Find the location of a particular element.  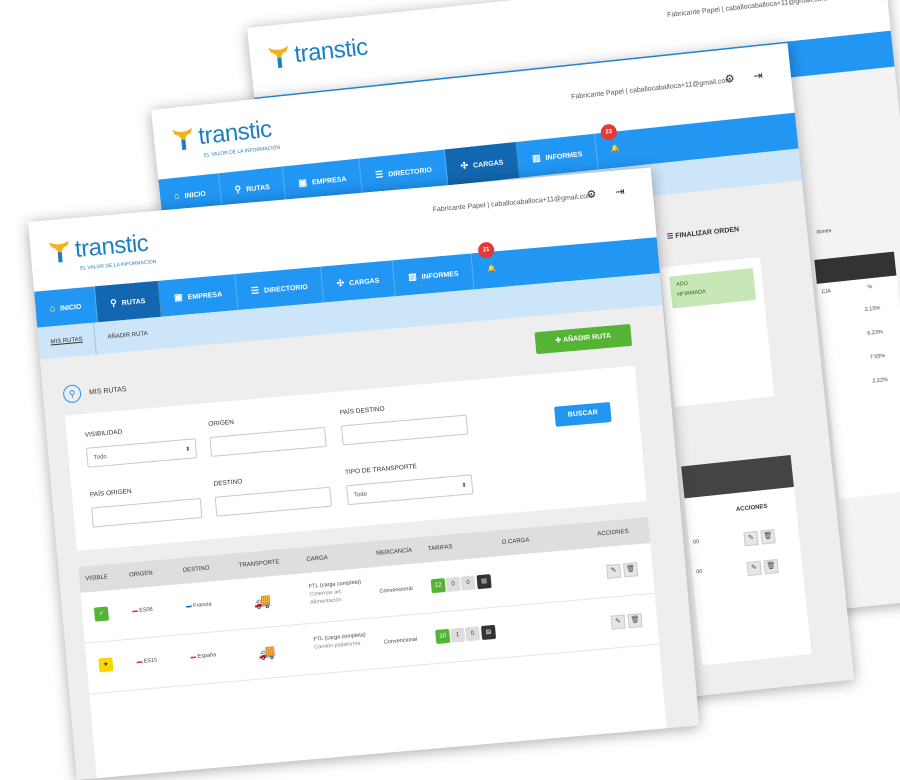

chart-icon: ▥ is located at coordinates (412, 277).